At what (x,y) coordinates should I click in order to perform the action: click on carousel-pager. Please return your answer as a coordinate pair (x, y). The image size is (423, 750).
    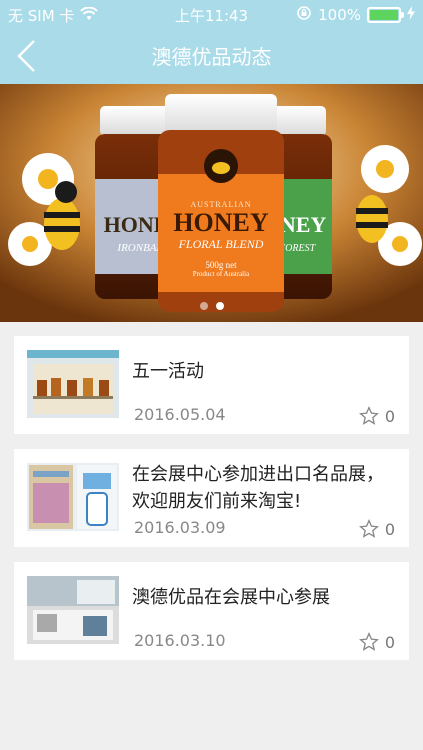
    Looking at the image, I should click on (211, 306).